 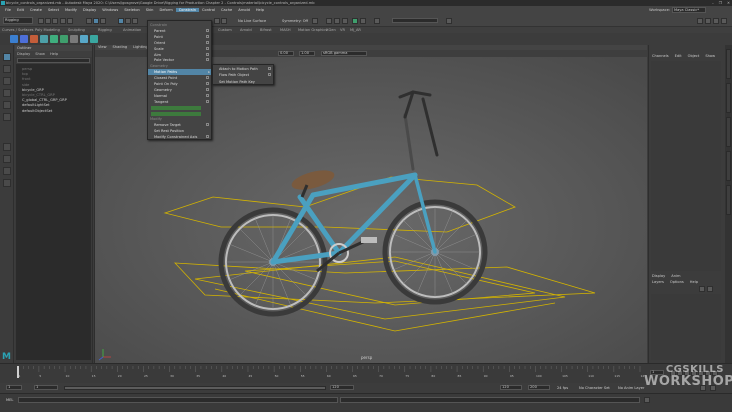 What do you see at coordinates (677, 282) in the screenshot?
I see `layer-menu-options: Options` at bounding box center [677, 282].